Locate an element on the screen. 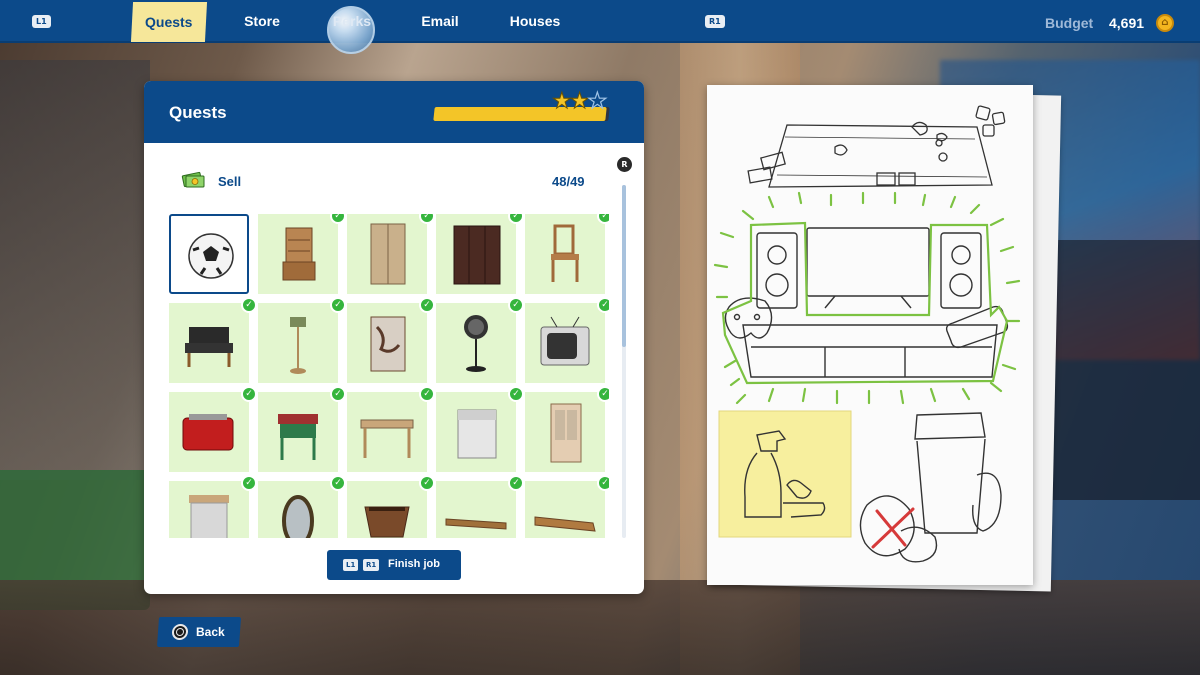 The width and height of the screenshot is (1200, 675). grid-scrollbar is located at coordinates (624, 361).